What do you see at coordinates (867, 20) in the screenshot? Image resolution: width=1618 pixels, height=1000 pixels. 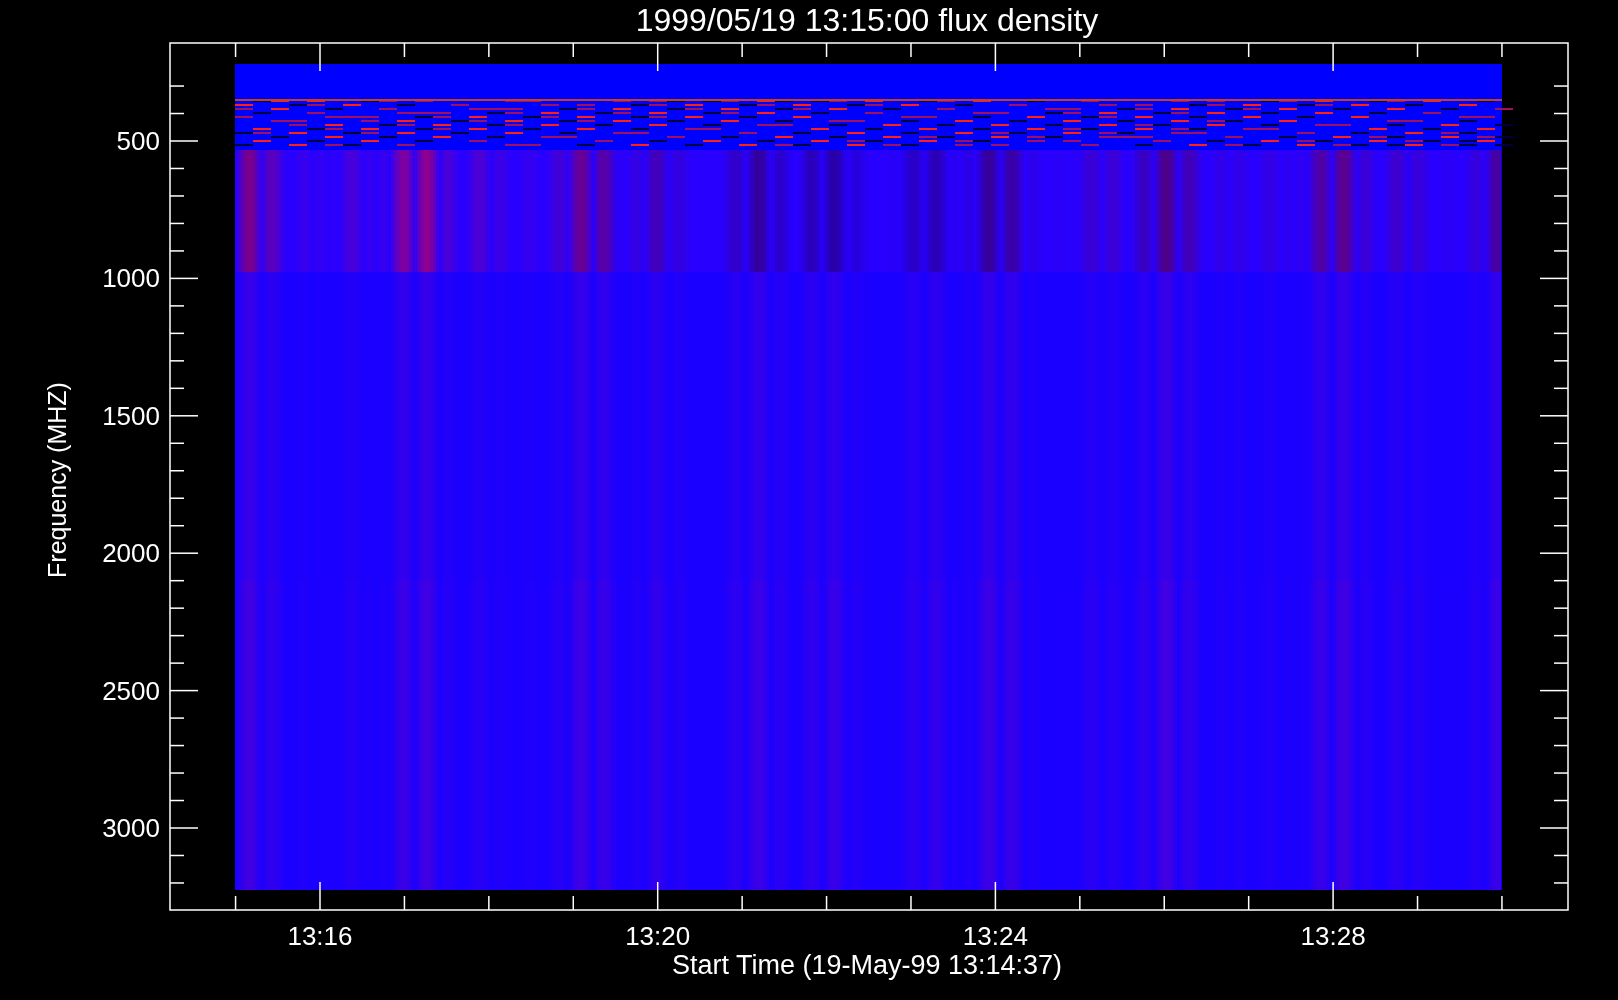 I see `plot-title: 1999/05/19 13:15:00 flux density` at bounding box center [867, 20].